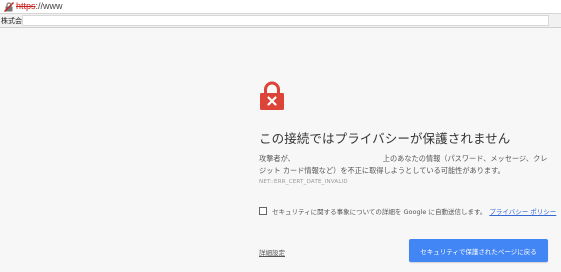 The height and width of the screenshot is (272, 561). Describe the element at coordinates (478, 250) in the screenshot. I see `back-to-safety-button: セキュリティで保護されたページに戻る` at that location.